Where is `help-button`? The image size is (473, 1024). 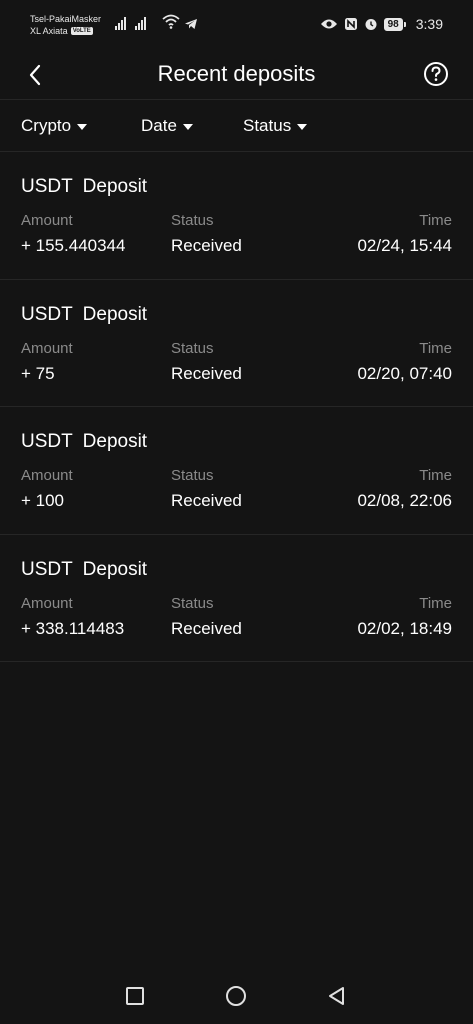
help-button is located at coordinates (436, 74).